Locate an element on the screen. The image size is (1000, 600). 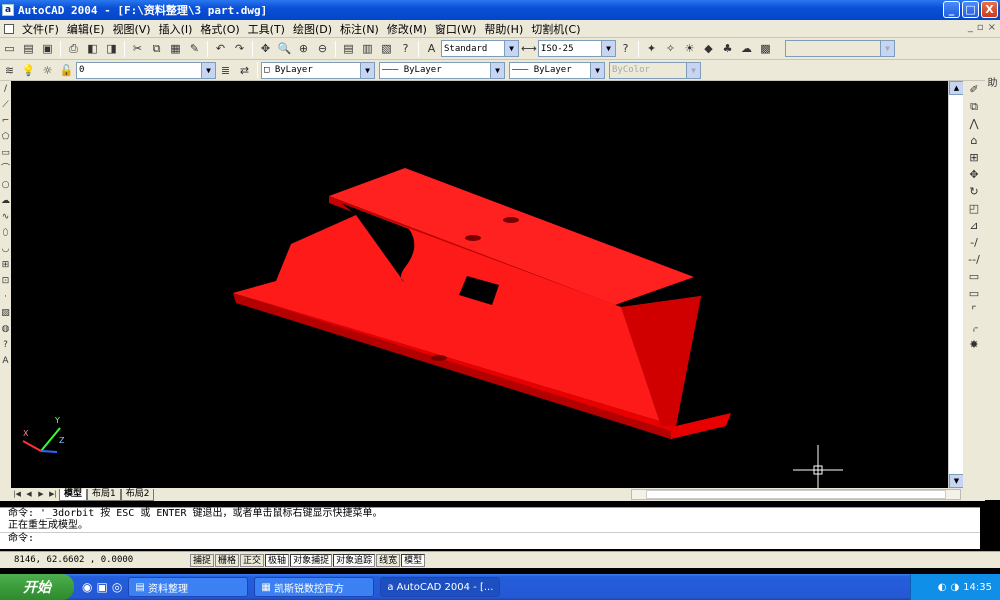
revcloud-icon: ☁ is located at coordinates (5, 201).